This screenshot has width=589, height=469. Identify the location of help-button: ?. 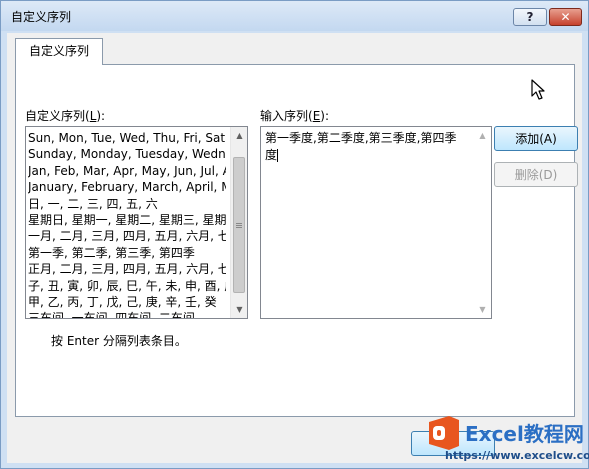
(530, 17).